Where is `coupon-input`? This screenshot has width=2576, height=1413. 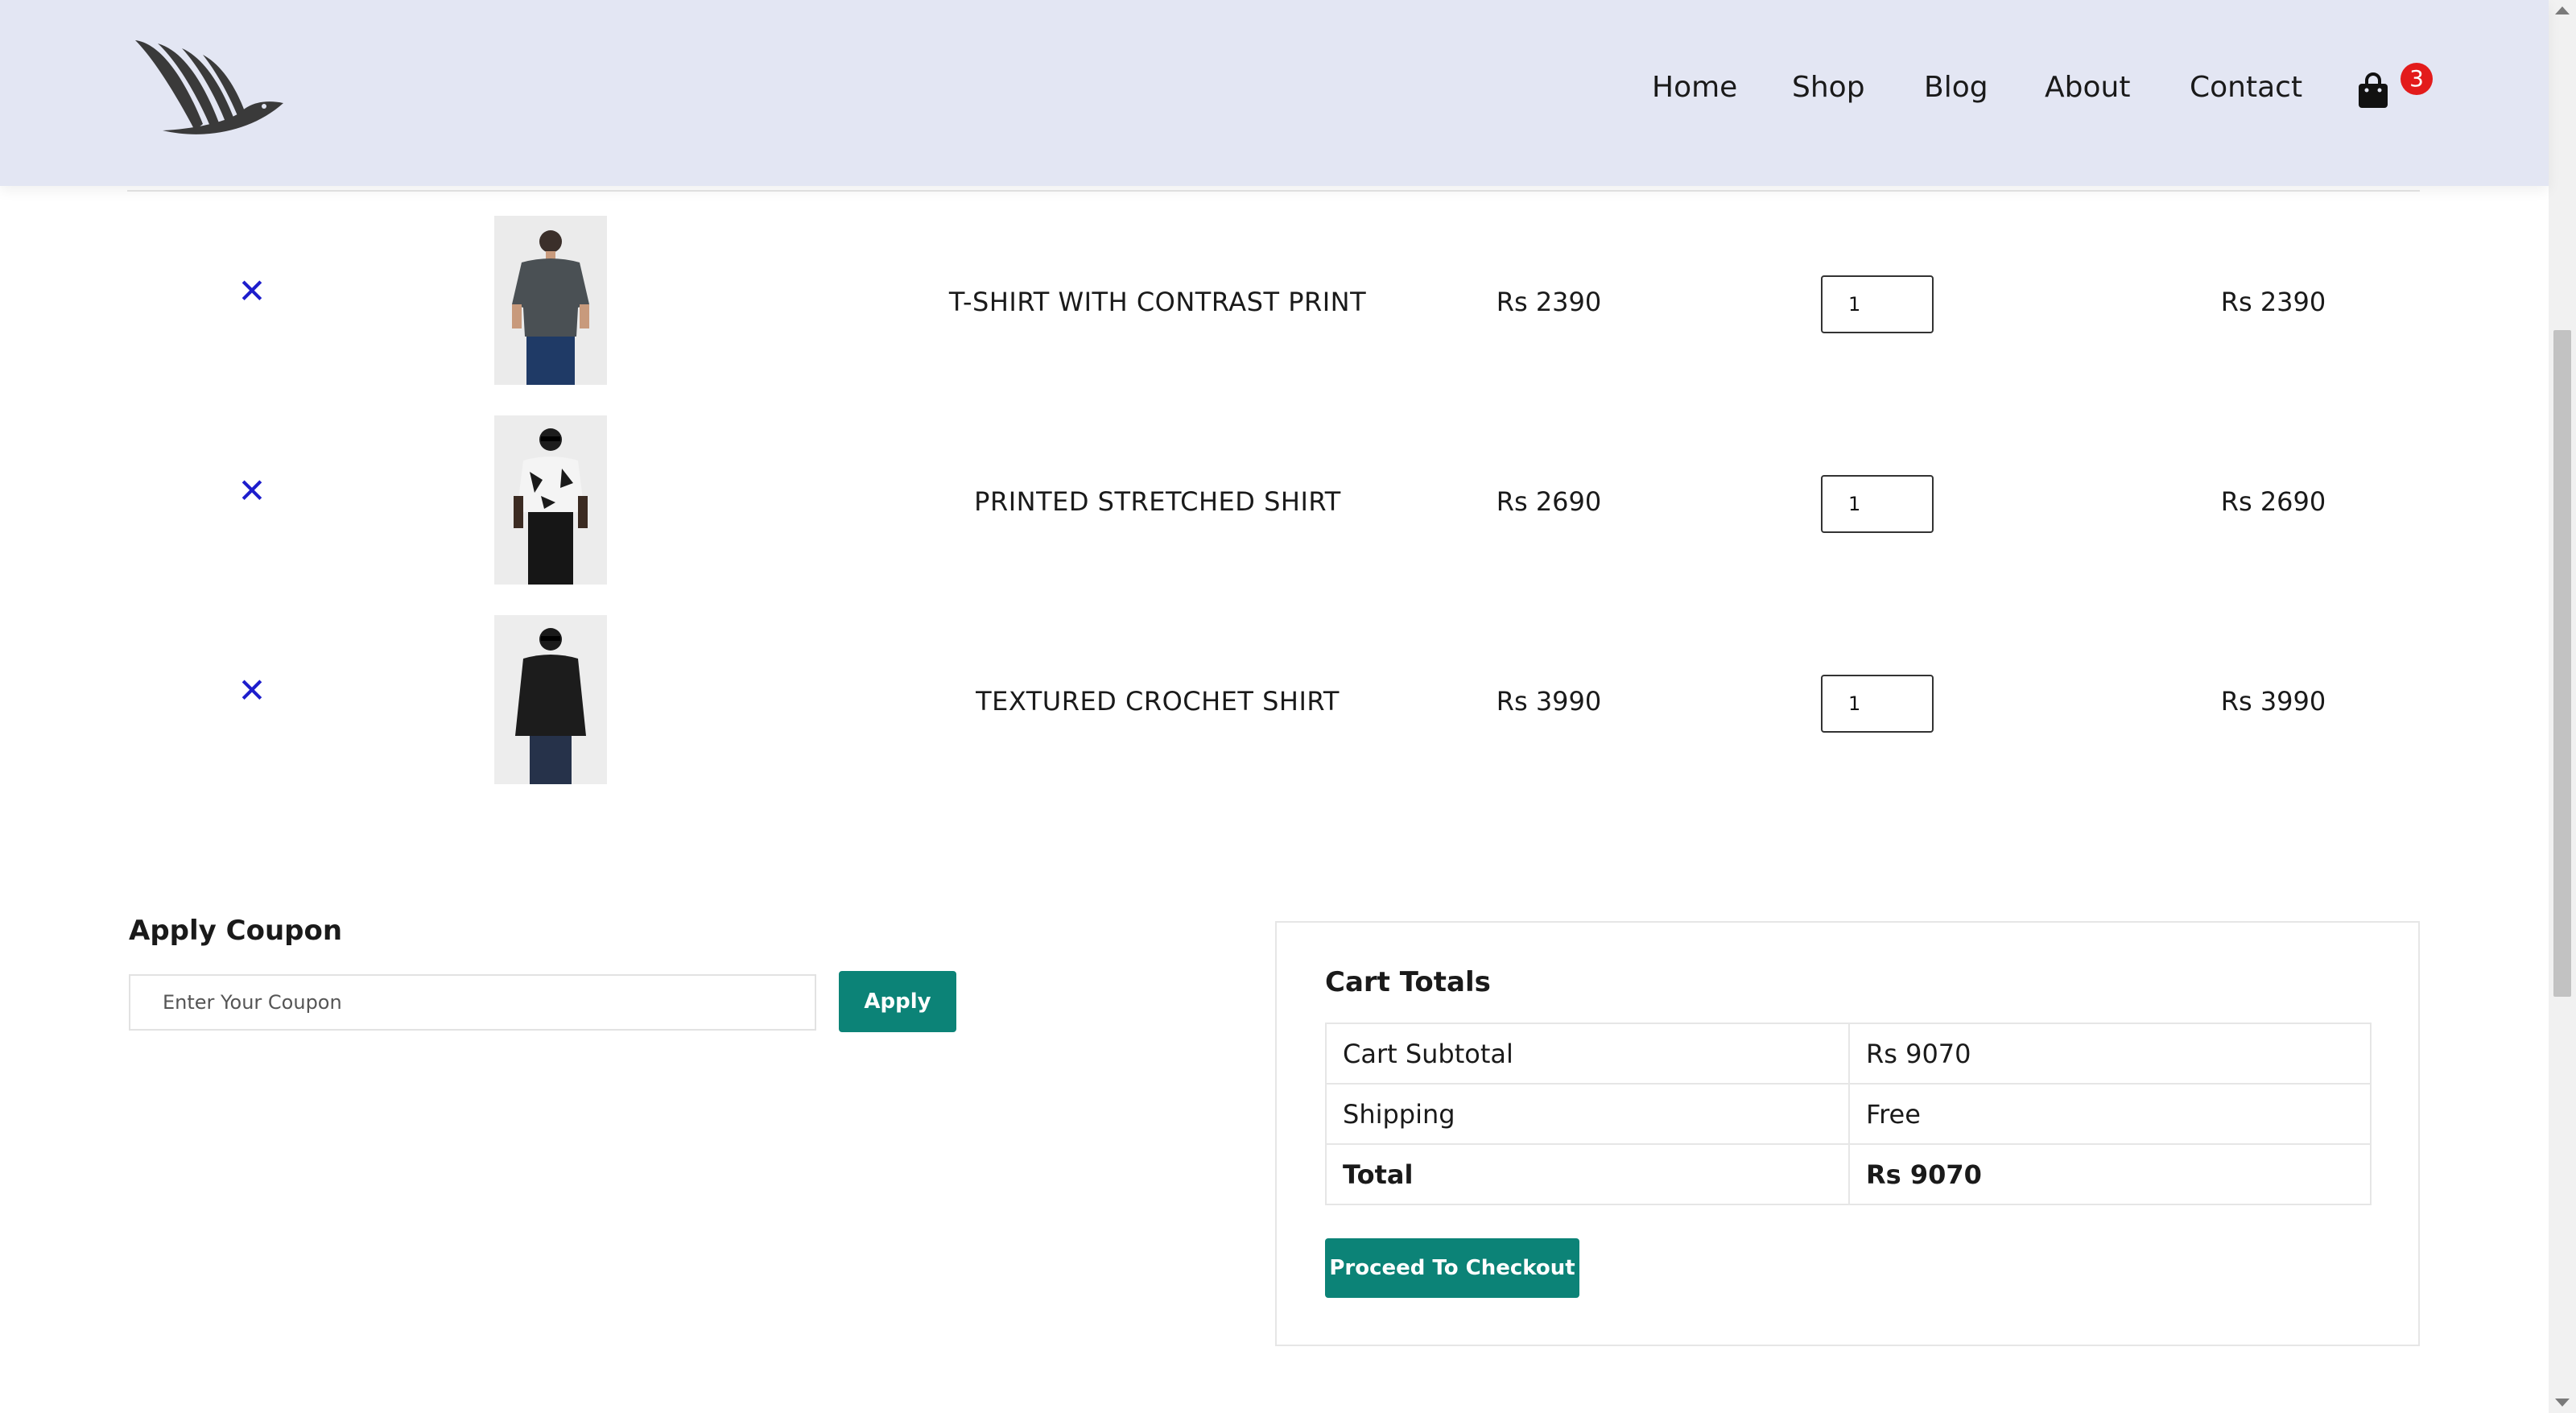
coupon-input is located at coordinates (472, 1002).